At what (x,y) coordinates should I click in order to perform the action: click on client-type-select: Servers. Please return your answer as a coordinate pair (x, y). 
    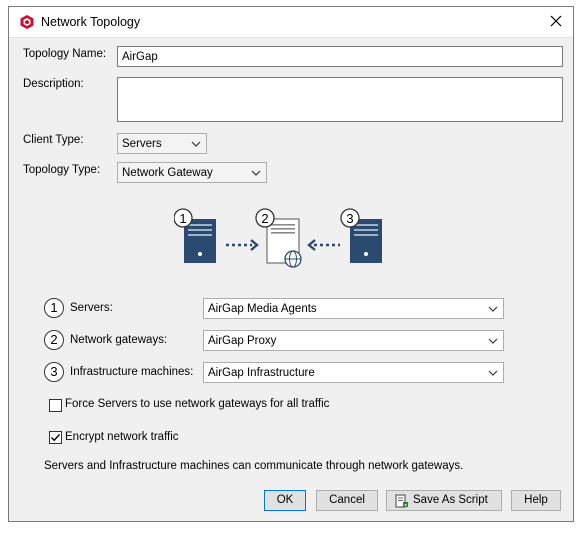
    Looking at the image, I should click on (162, 143).